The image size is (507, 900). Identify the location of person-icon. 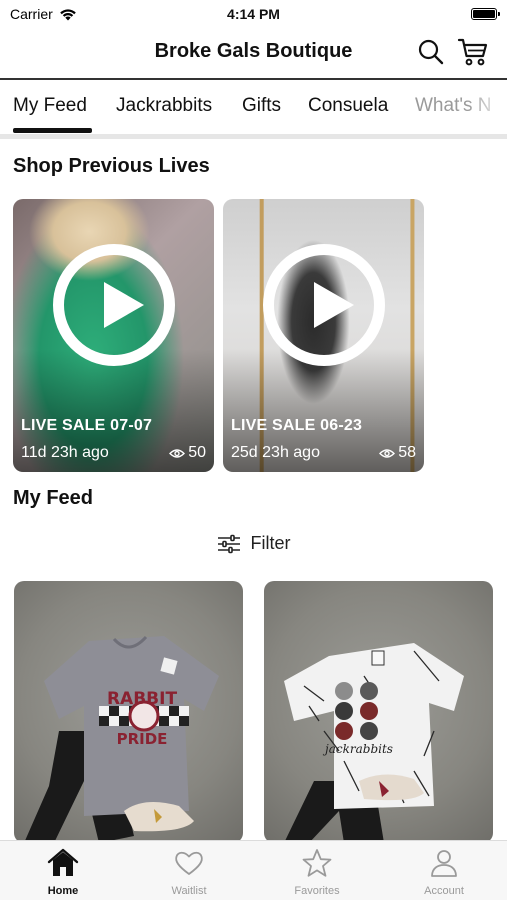
(444, 863).